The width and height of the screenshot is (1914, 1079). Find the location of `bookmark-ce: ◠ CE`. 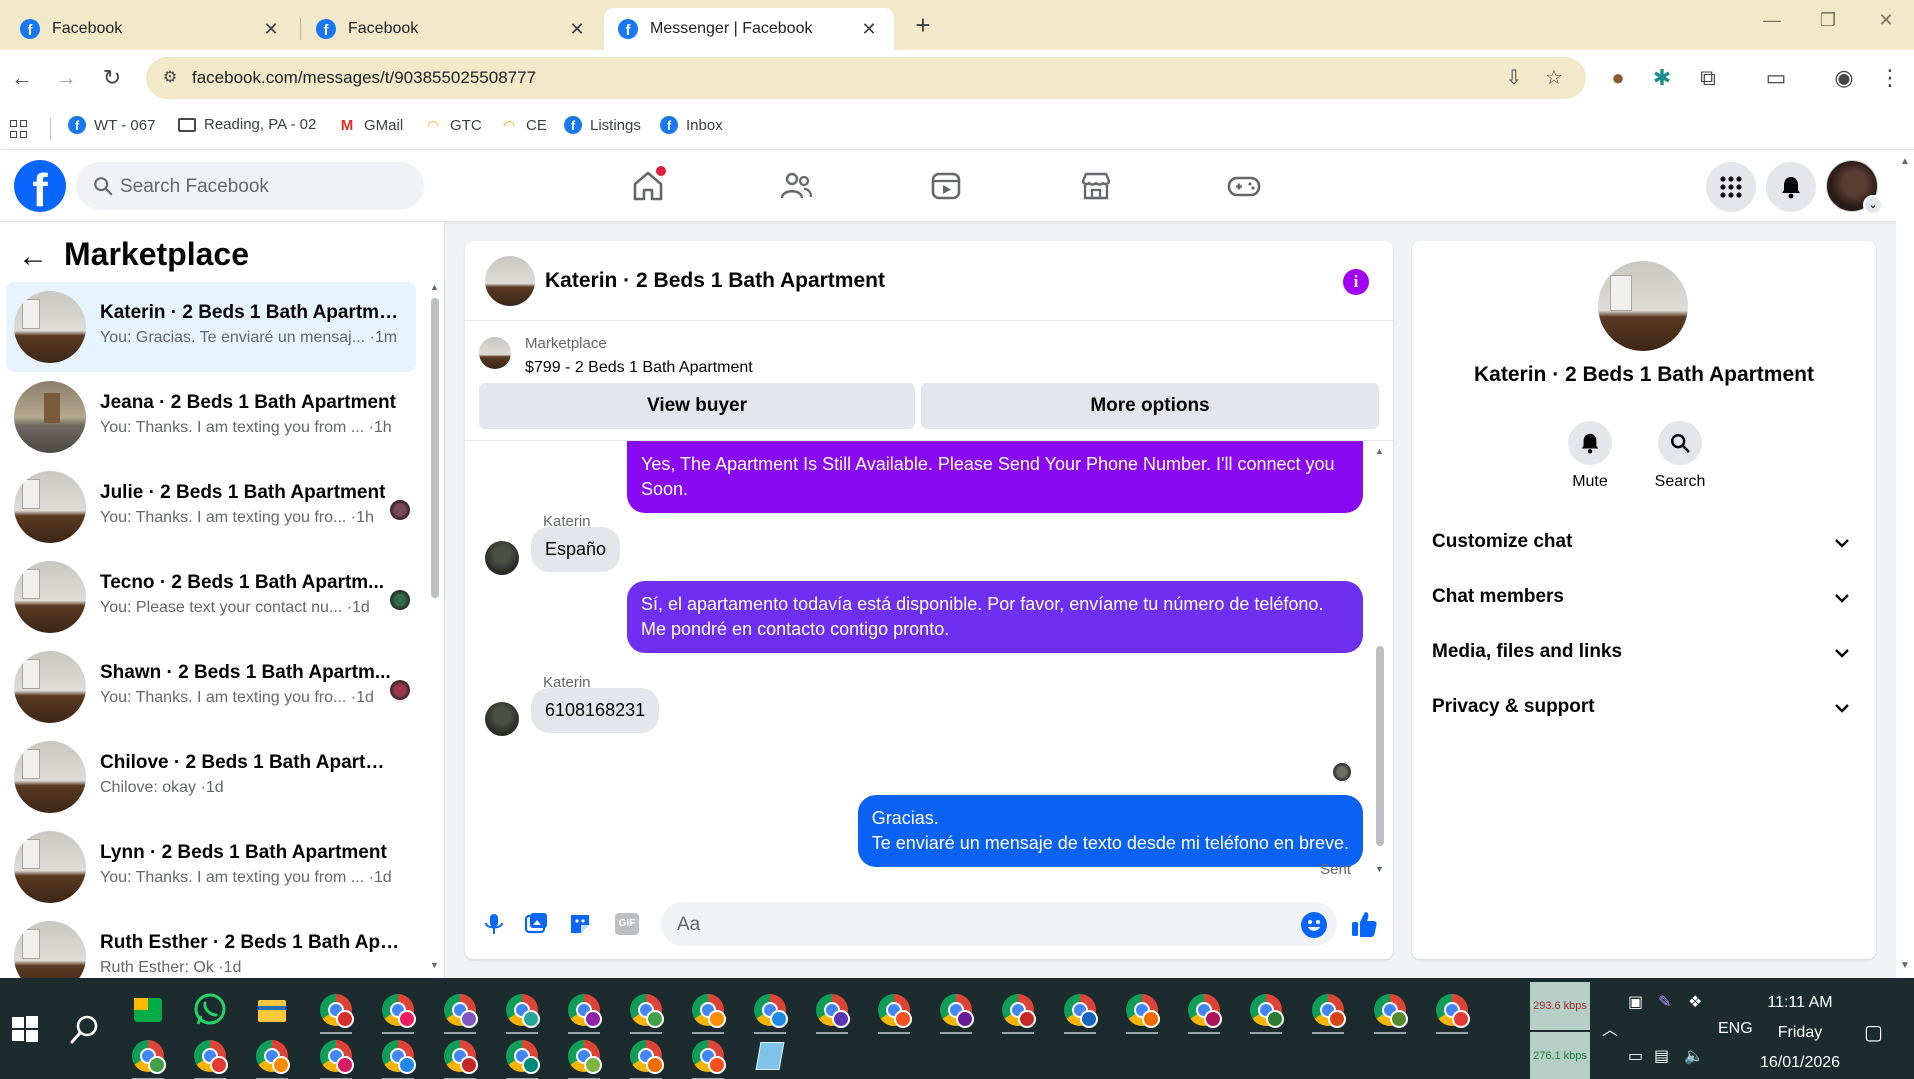

bookmark-ce: ◠ CE is located at coordinates (523, 125).